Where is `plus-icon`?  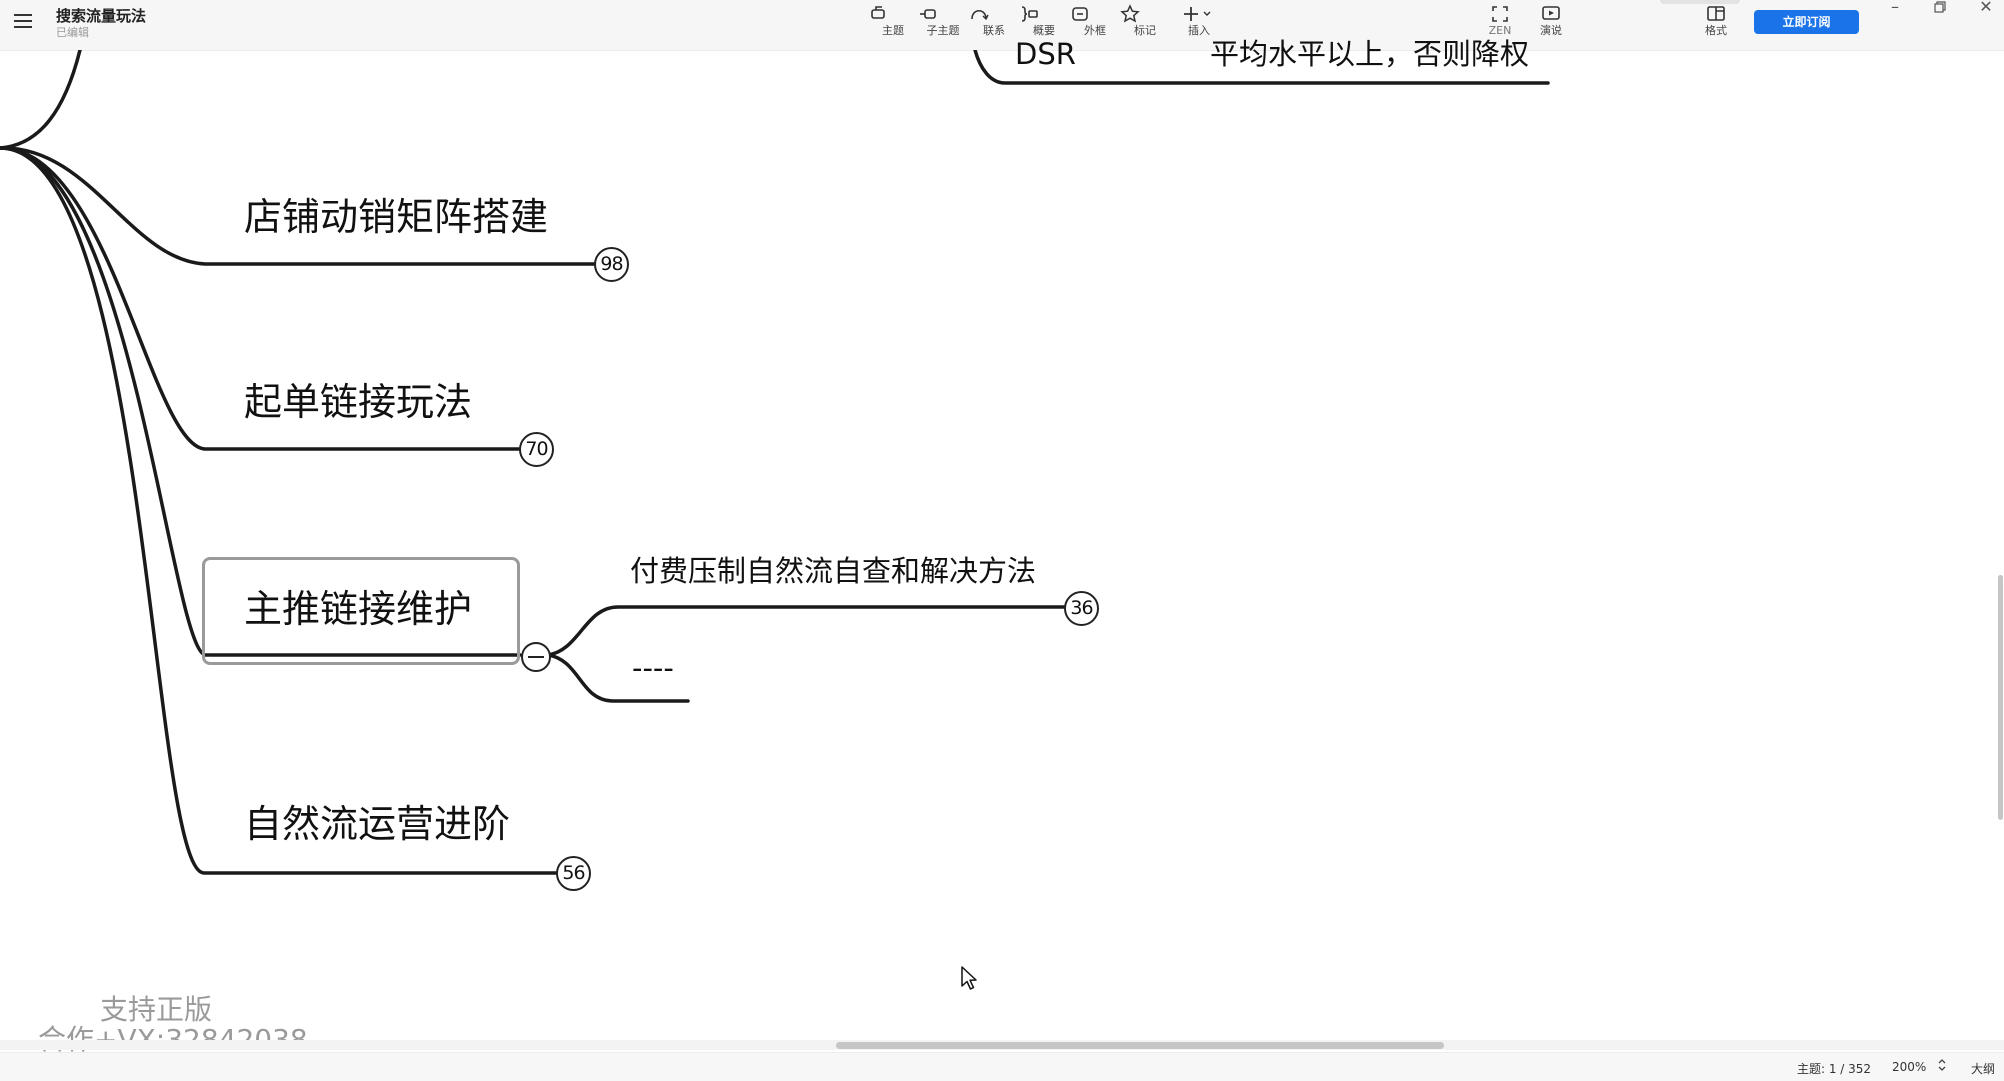 plus-icon is located at coordinates (1197, 14).